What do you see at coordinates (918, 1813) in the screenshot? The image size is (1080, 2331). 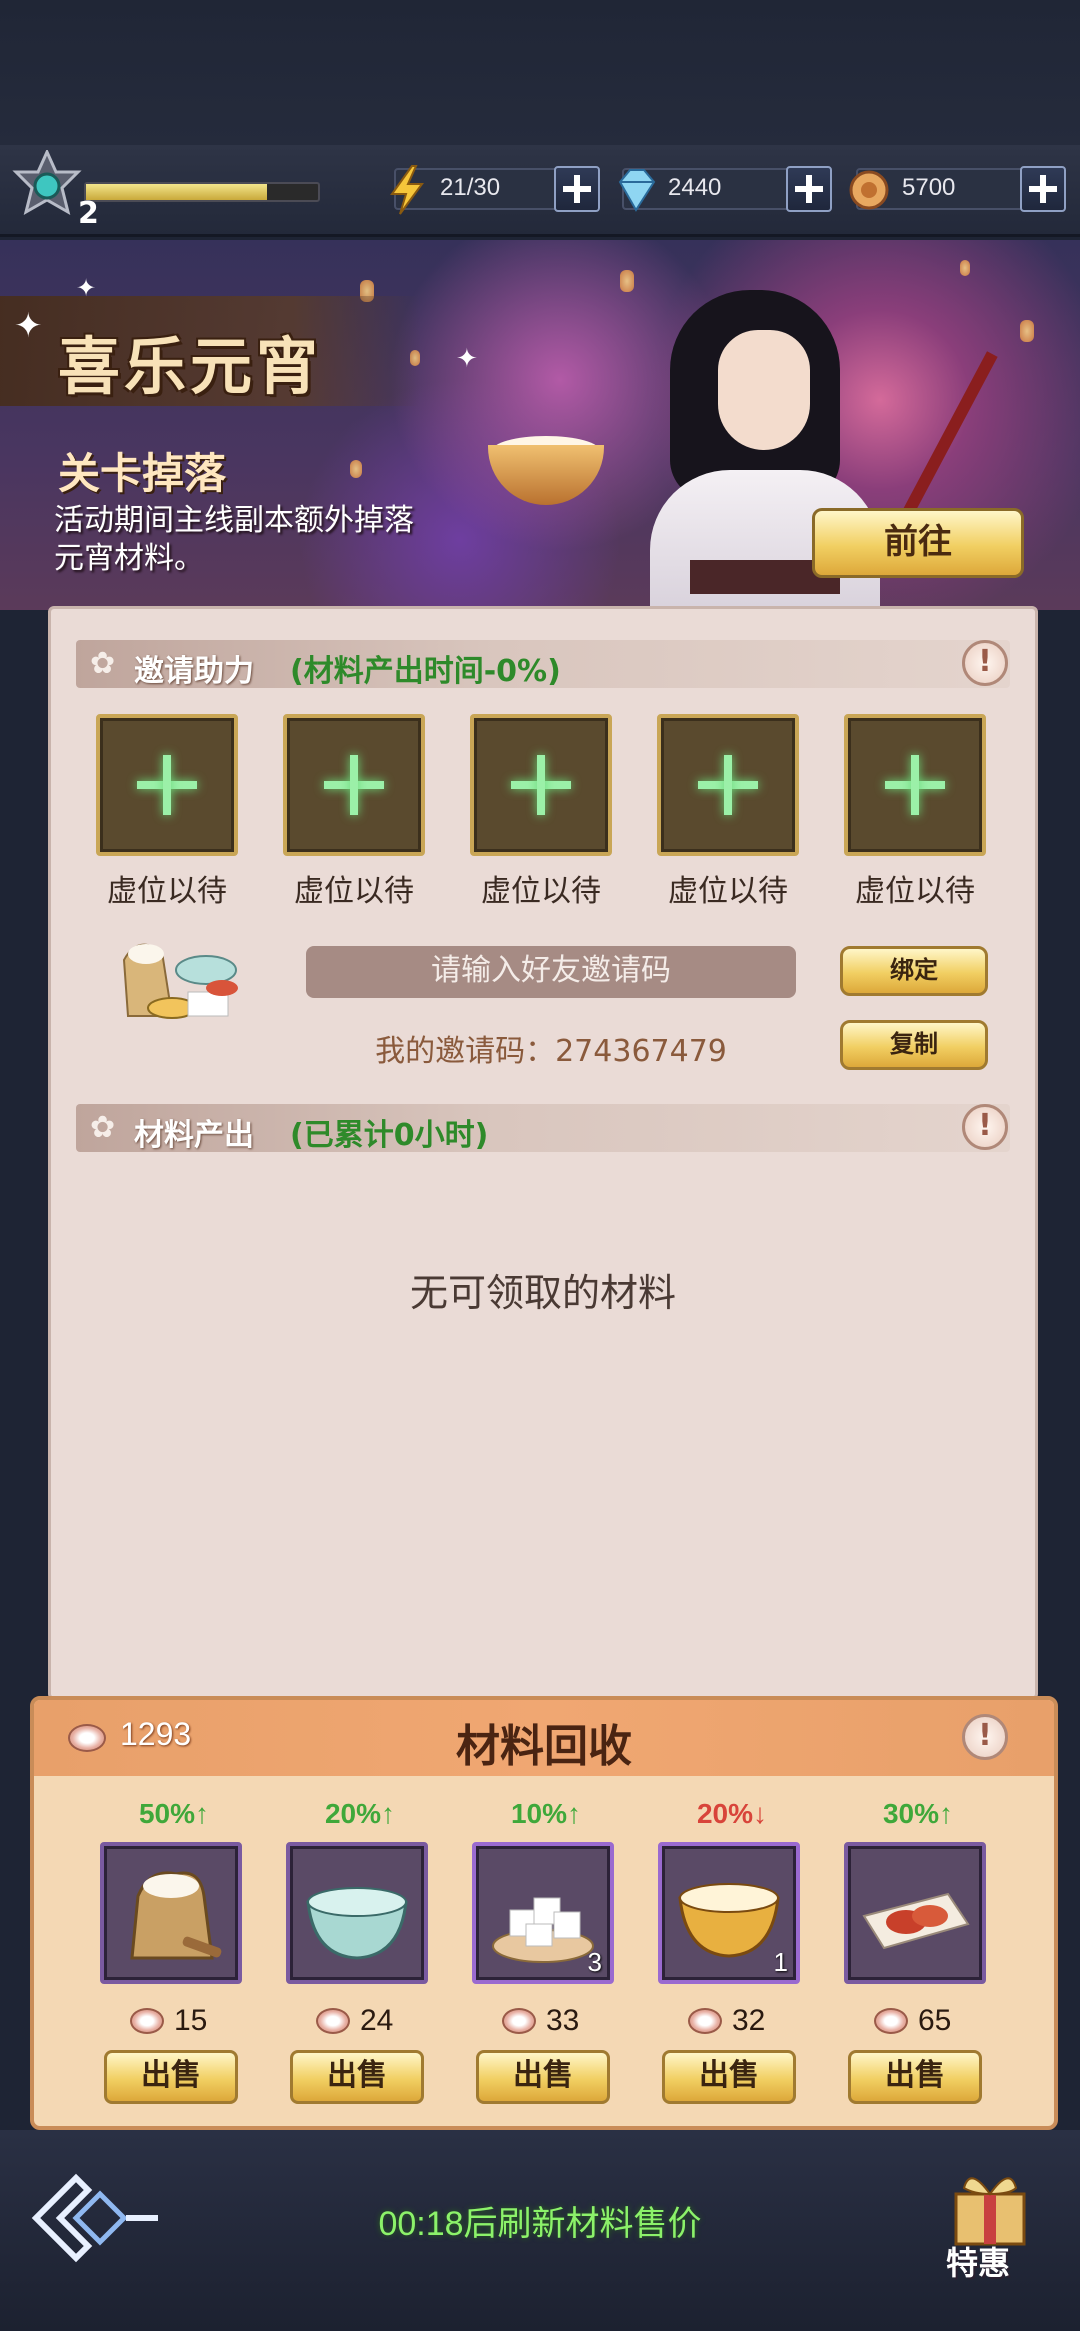 I see `price-change-5: 30%↑` at bounding box center [918, 1813].